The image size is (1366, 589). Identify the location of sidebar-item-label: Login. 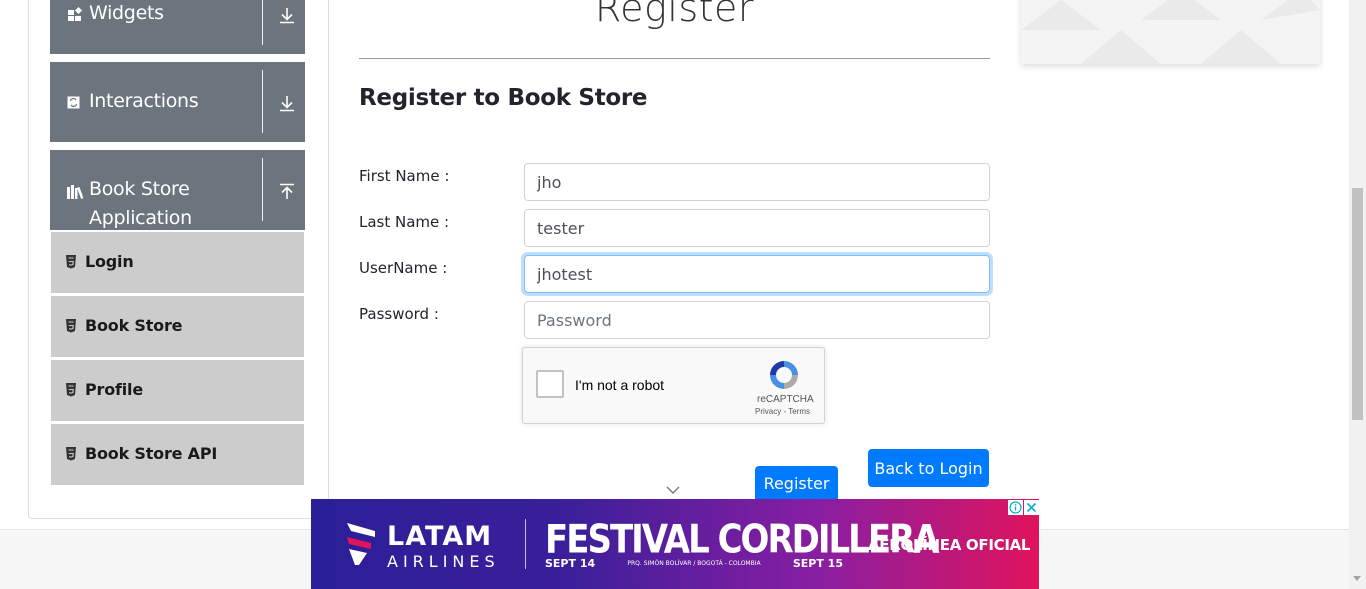
(109, 261).